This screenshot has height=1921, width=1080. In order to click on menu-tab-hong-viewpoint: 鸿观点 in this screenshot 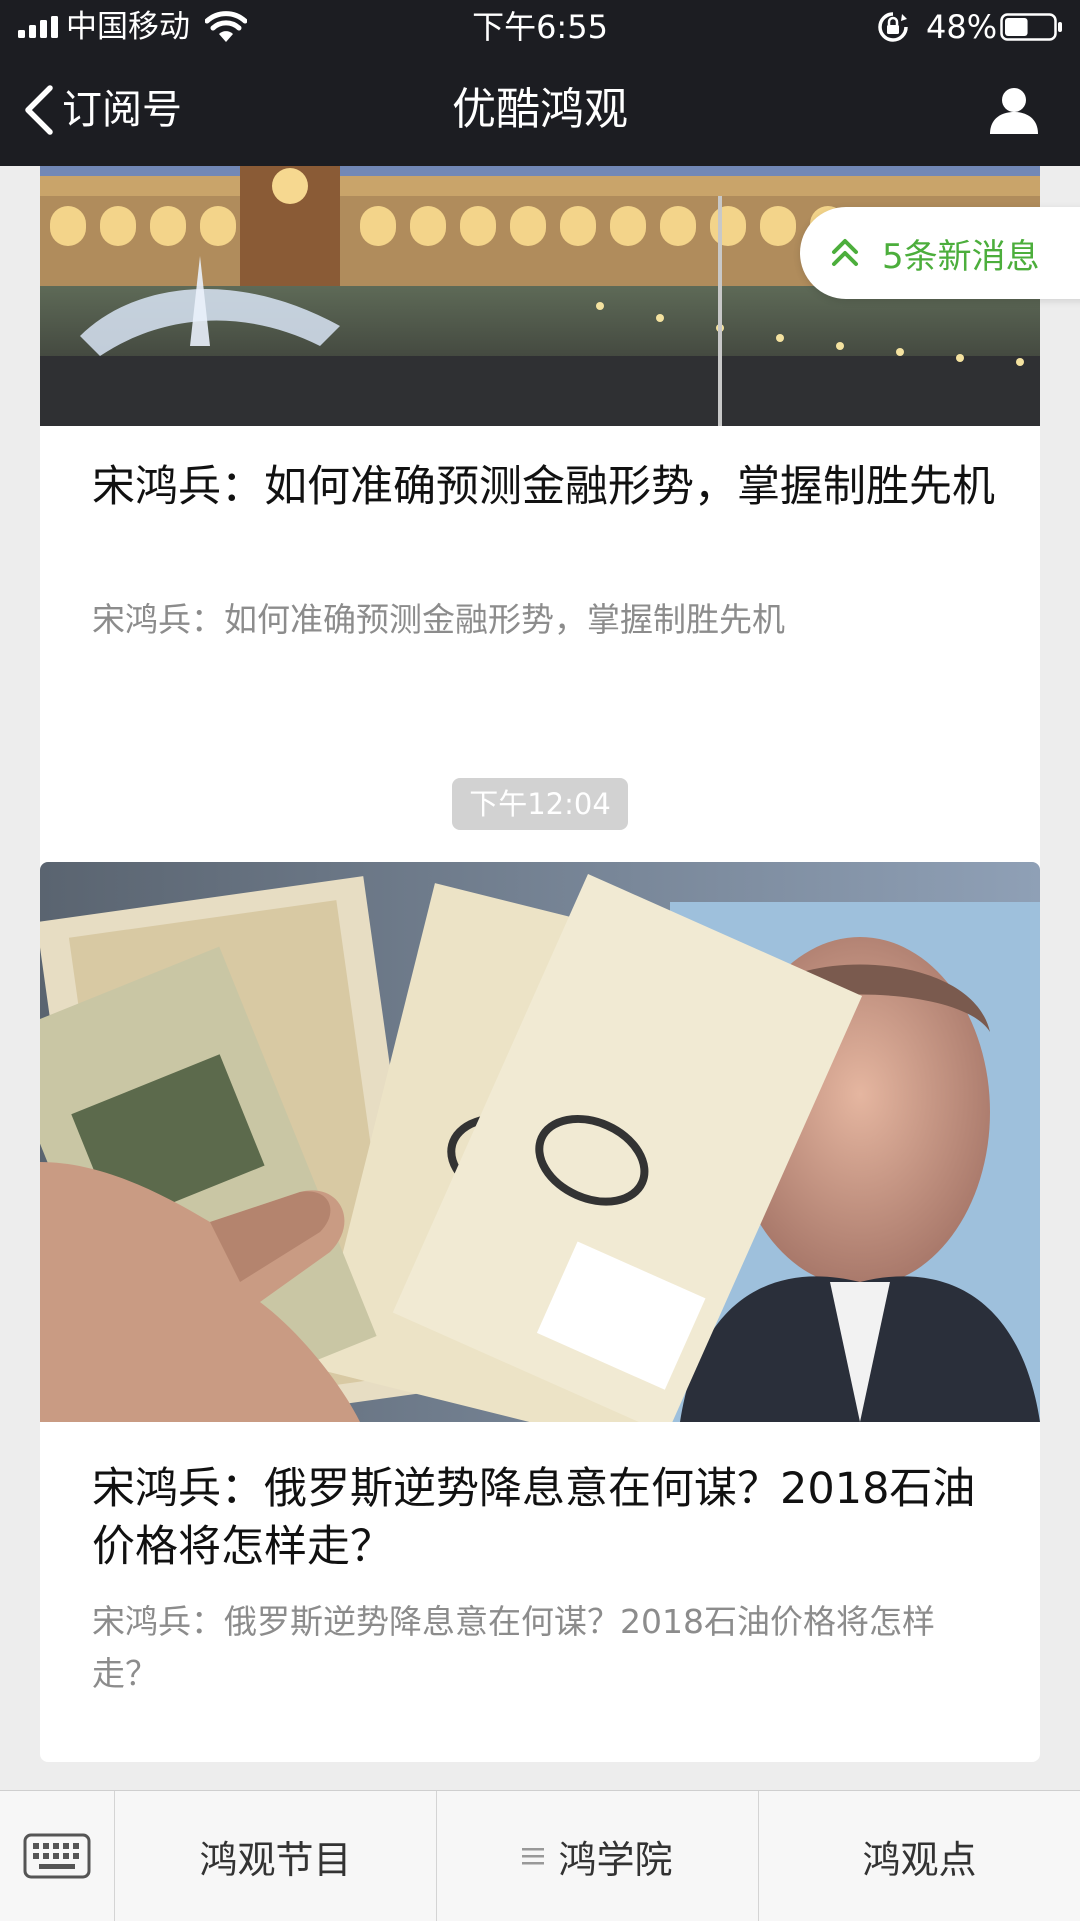, I will do `click(919, 1856)`.